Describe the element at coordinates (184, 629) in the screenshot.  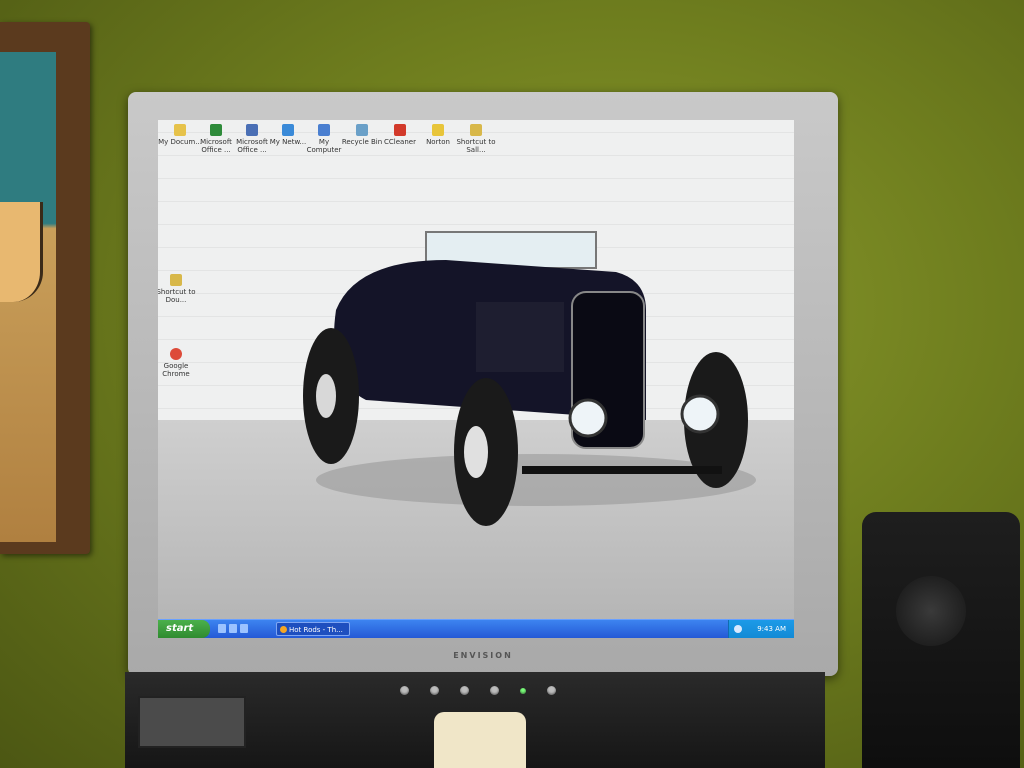
I see `start-button: start` at that location.